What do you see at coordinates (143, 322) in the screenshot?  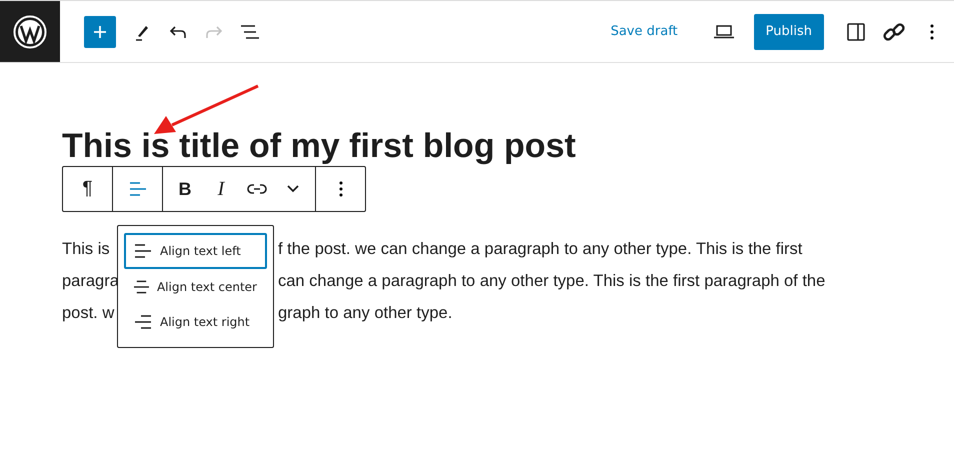 I see `align-right-icon` at bounding box center [143, 322].